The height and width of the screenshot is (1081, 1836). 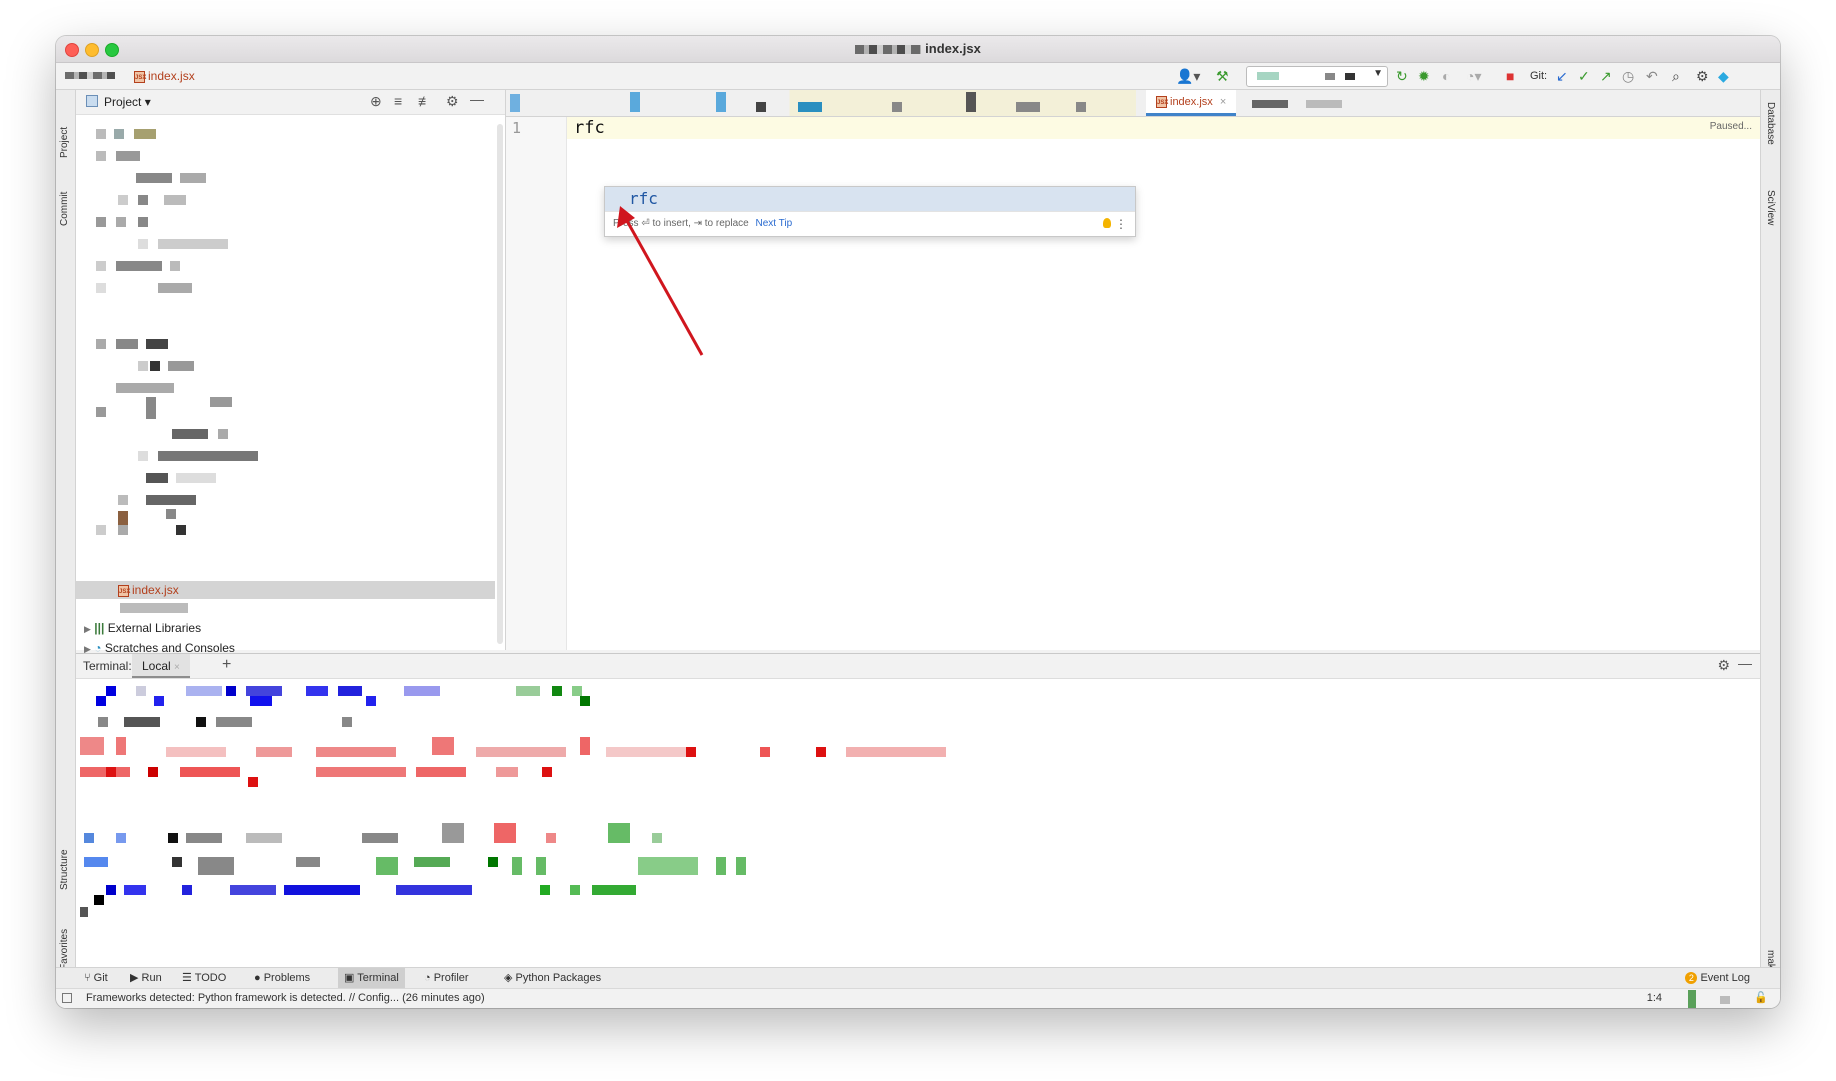 What do you see at coordinates (127, 102) in the screenshot?
I see `project-view-select: Project ▾` at bounding box center [127, 102].